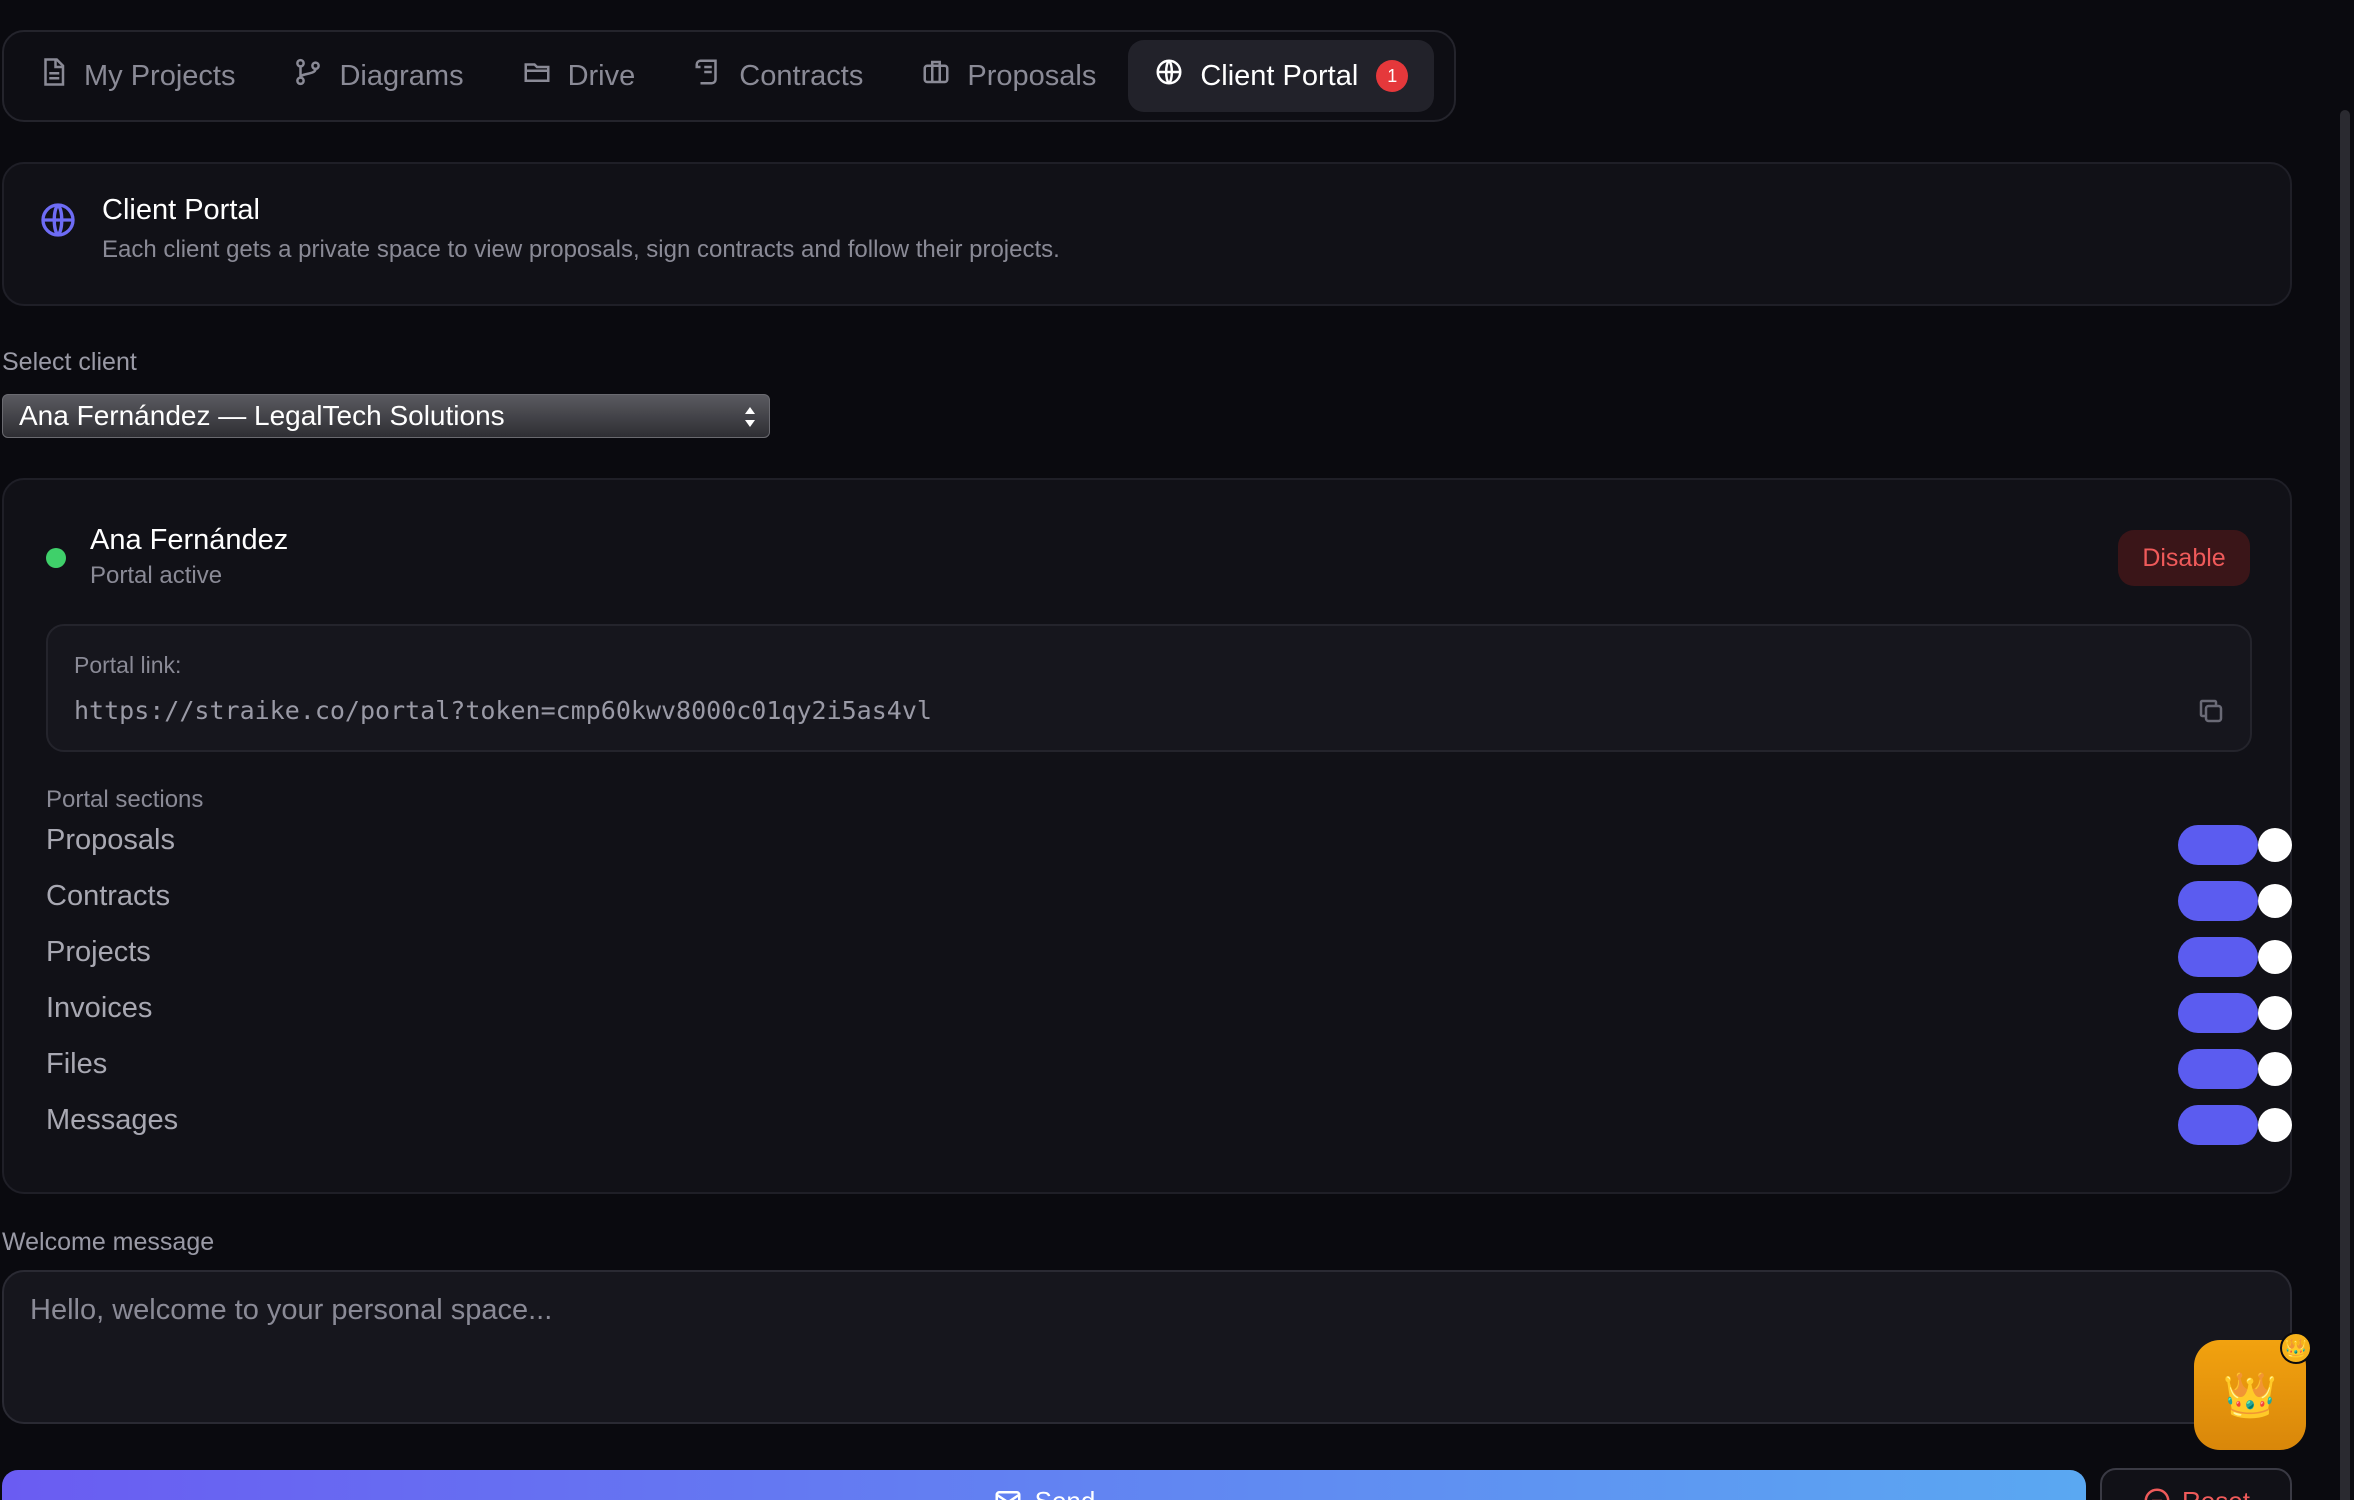 This screenshot has width=2354, height=1500. I want to click on select-arrows-icon, so click(750, 417).